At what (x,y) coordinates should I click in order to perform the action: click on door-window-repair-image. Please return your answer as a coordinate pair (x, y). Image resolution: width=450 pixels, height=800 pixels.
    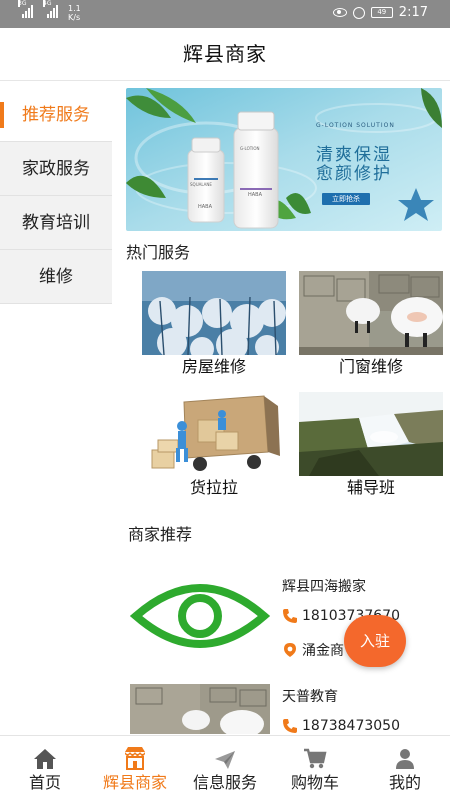
    Looking at the image, I should click on (371, 313).